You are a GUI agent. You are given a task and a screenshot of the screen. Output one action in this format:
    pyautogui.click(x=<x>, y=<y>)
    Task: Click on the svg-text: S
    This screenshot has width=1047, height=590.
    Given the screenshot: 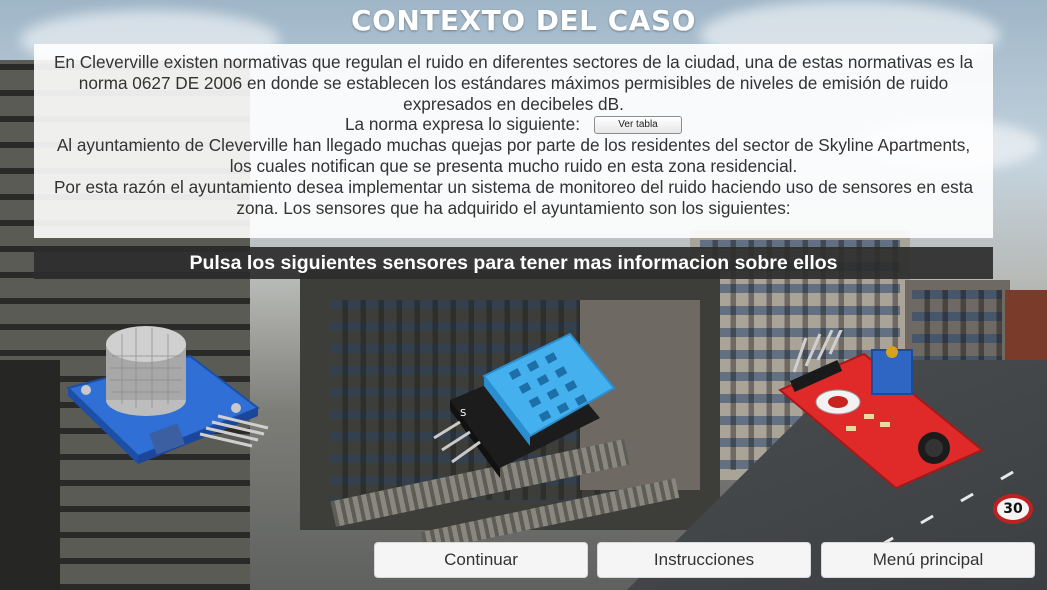 What is the action you would take?
    pyautogui.click(x=463, y=413)
    